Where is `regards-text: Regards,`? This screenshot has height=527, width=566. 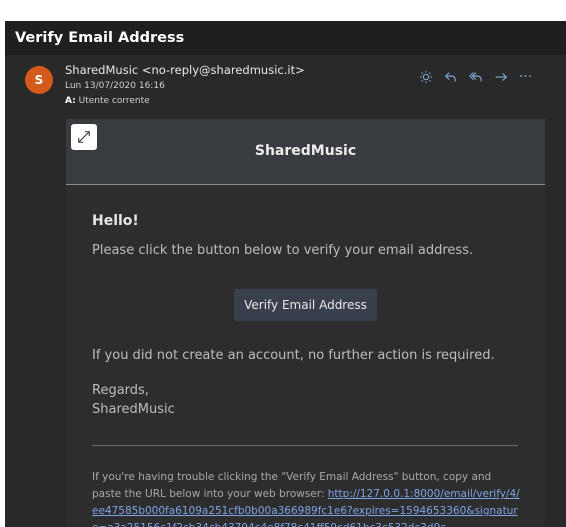 regards-text: Regards, is located at coordinates (120, 390).